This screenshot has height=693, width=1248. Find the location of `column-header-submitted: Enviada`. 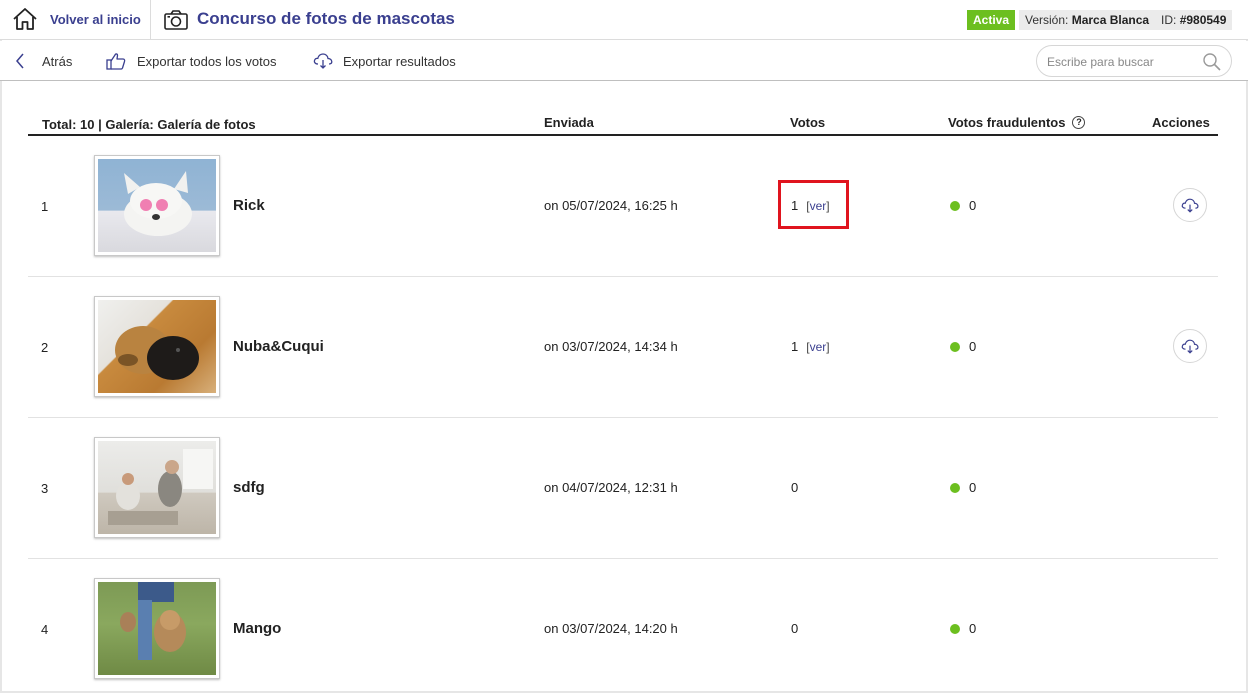

column-header-submitted: Enviada is located at coordinates (569, 122).